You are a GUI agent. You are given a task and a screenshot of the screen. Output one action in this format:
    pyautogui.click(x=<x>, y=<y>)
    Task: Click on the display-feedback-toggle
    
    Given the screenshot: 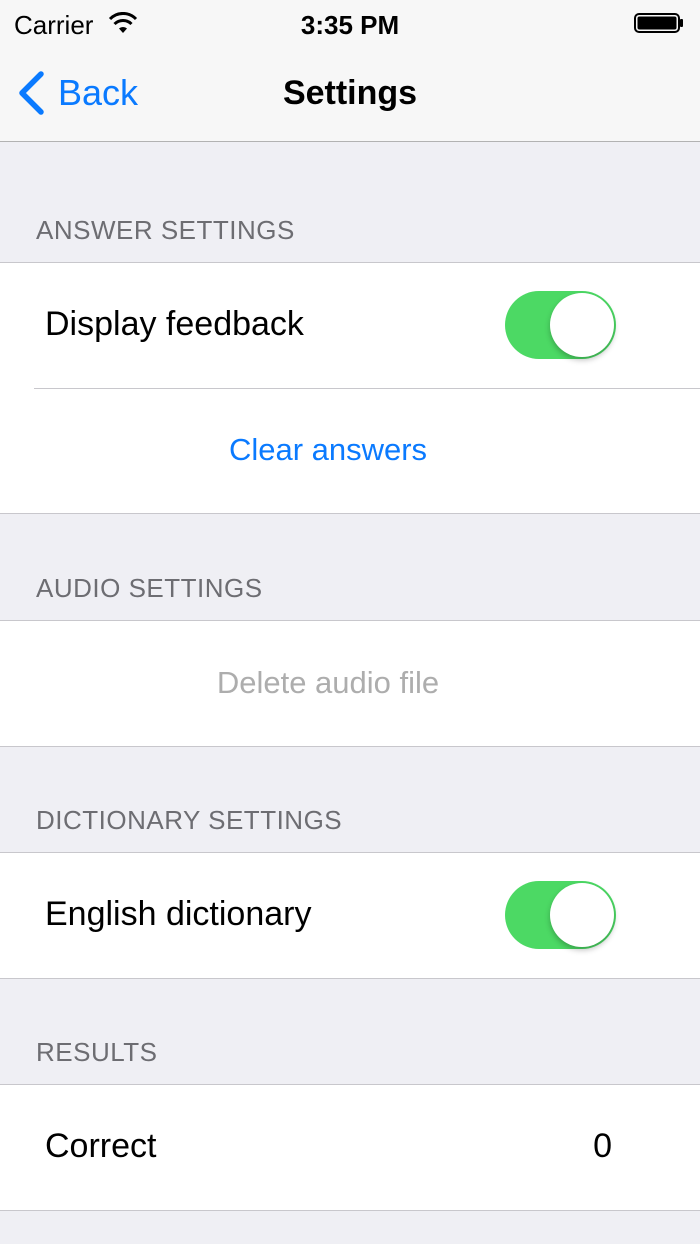 What is the action you would take?
    pyautogui.click(x=560, y=325)
    